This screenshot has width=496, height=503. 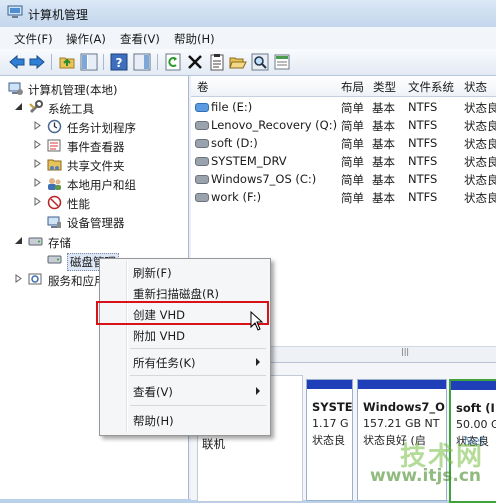 What do you see at coordinates (73, 90) in the screenshot?
I see `tree-label-root: 计算机管理(本地)` at bounding box center [73, 90].